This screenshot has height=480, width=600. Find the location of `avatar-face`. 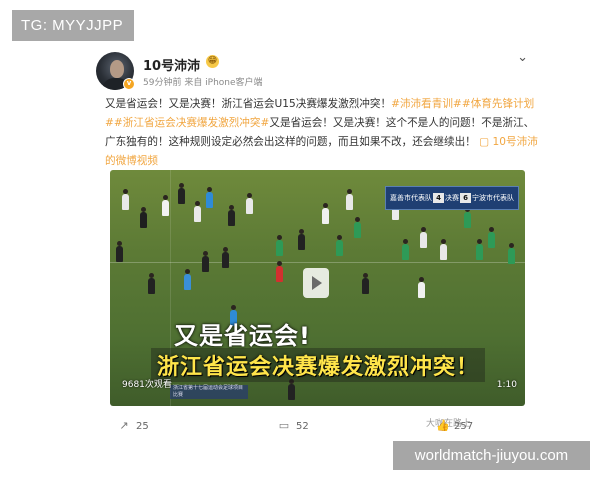

avatar-face is located at coordinates (117, 69).